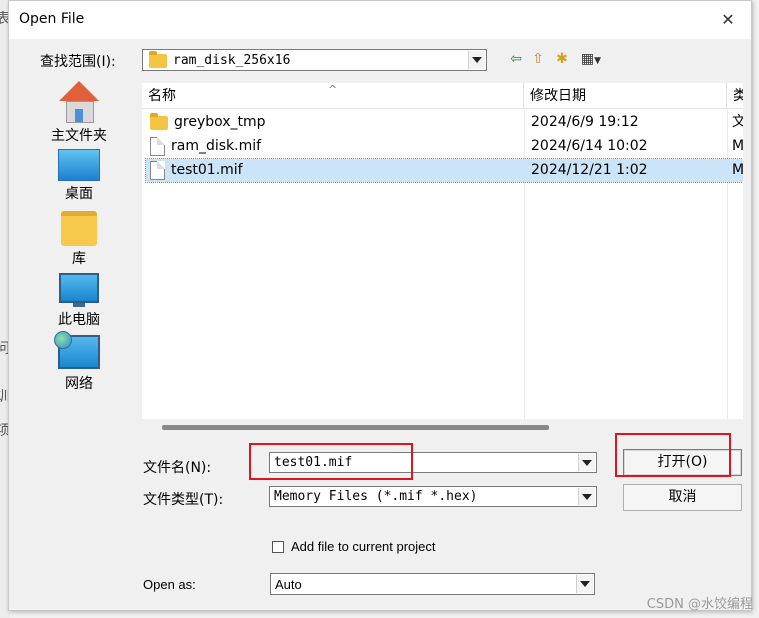 The image size is (759, 618). What do you see at coordinates (538, 59) in the screenshot?
I see `up-folder-icon: ⇧` at bounding box center [538, 59].